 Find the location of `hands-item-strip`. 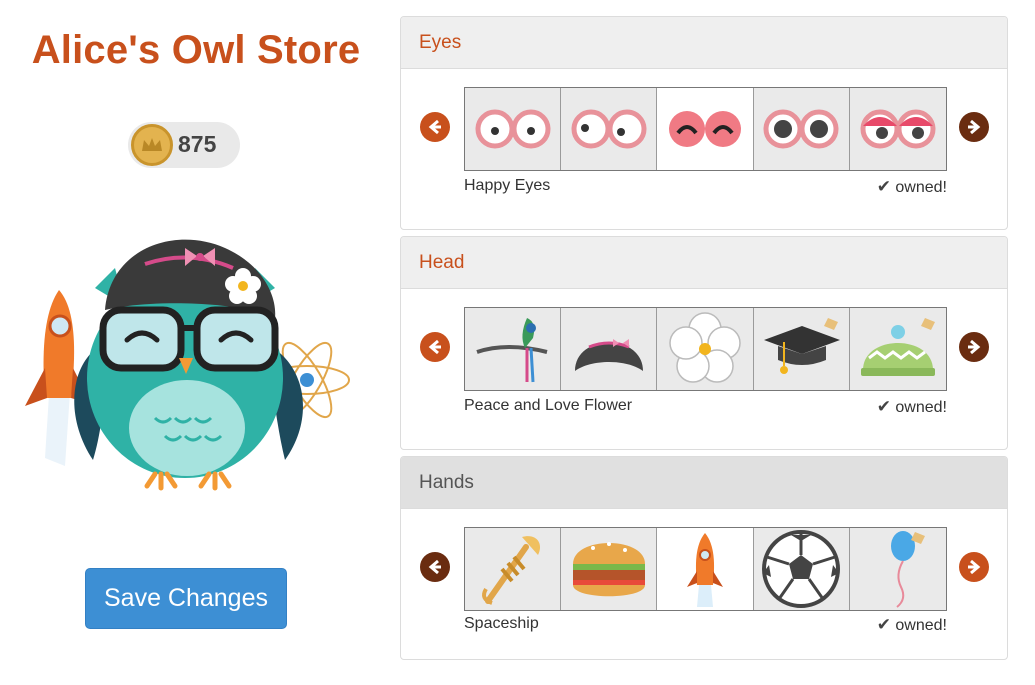

hands-item-strip is located at coordinates (705, 569).